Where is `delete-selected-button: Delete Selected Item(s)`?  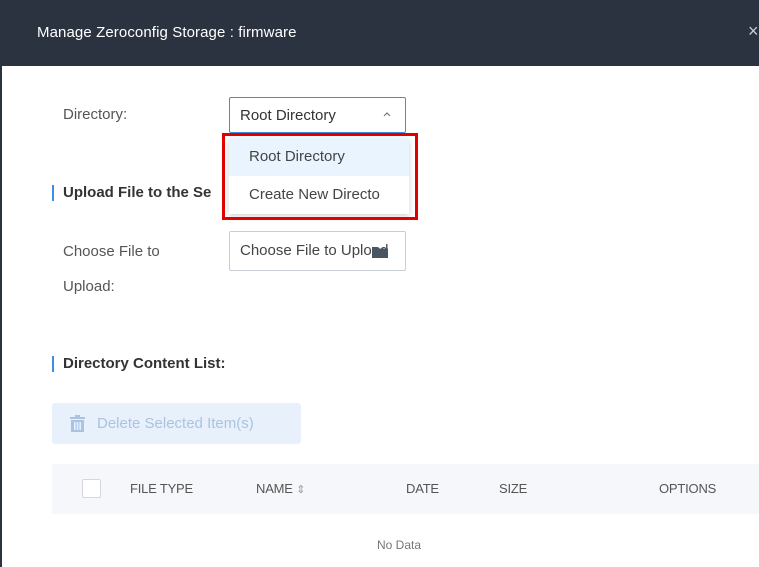
delete-selected-button: Delete Selected Item(s) is located at coordinates (176, 423).